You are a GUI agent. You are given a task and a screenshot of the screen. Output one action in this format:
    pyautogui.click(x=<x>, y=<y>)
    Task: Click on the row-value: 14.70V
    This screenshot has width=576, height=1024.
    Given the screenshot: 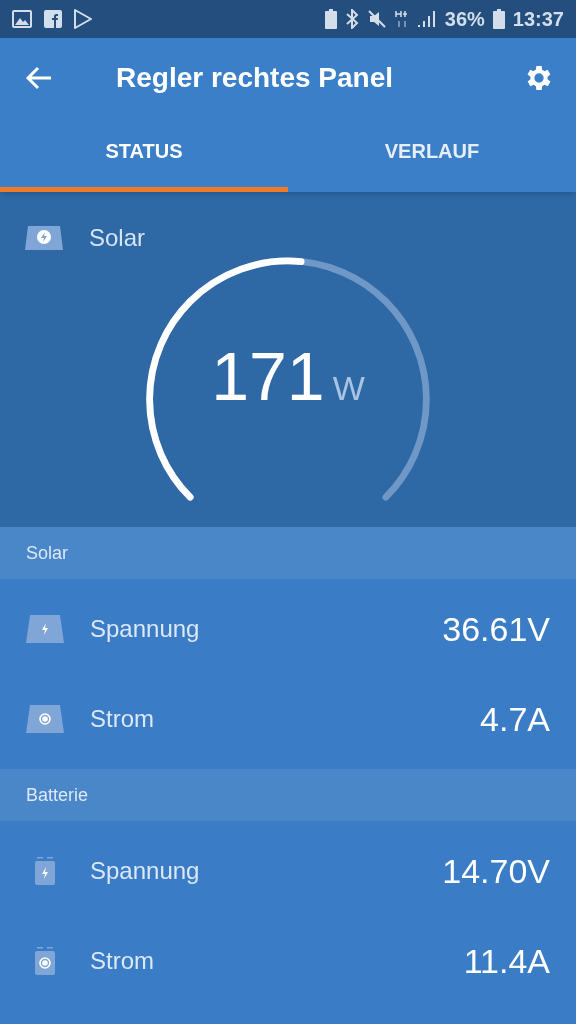 What is the action you would take?
    pyautogui.click(x=496, y=871)
    